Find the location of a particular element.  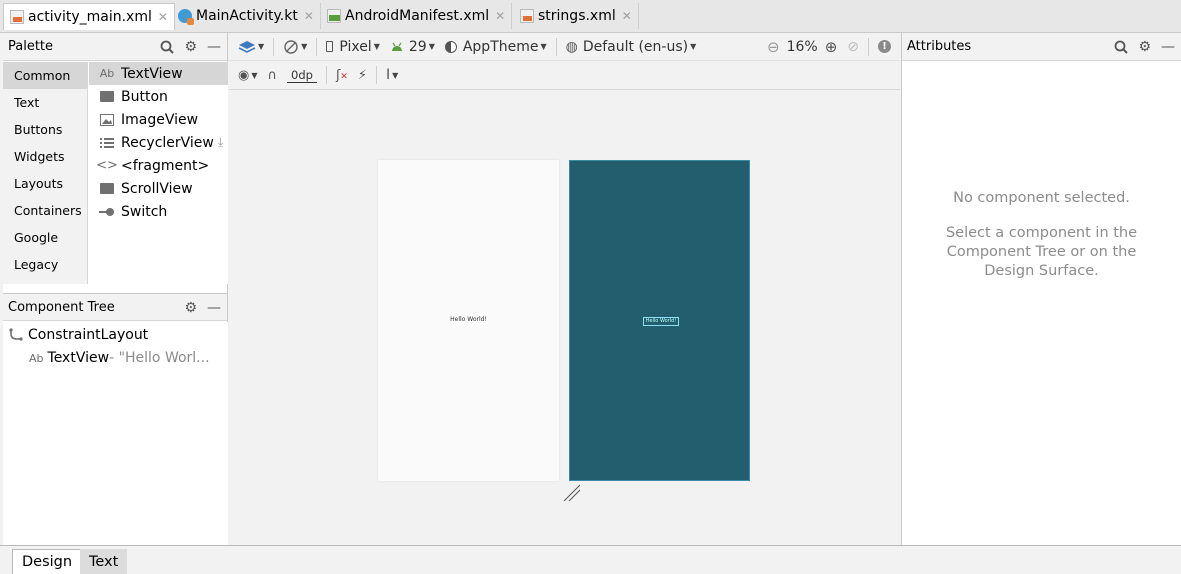

clear-constraints-button: ʃ✕ is located at coordinates (342, 75).